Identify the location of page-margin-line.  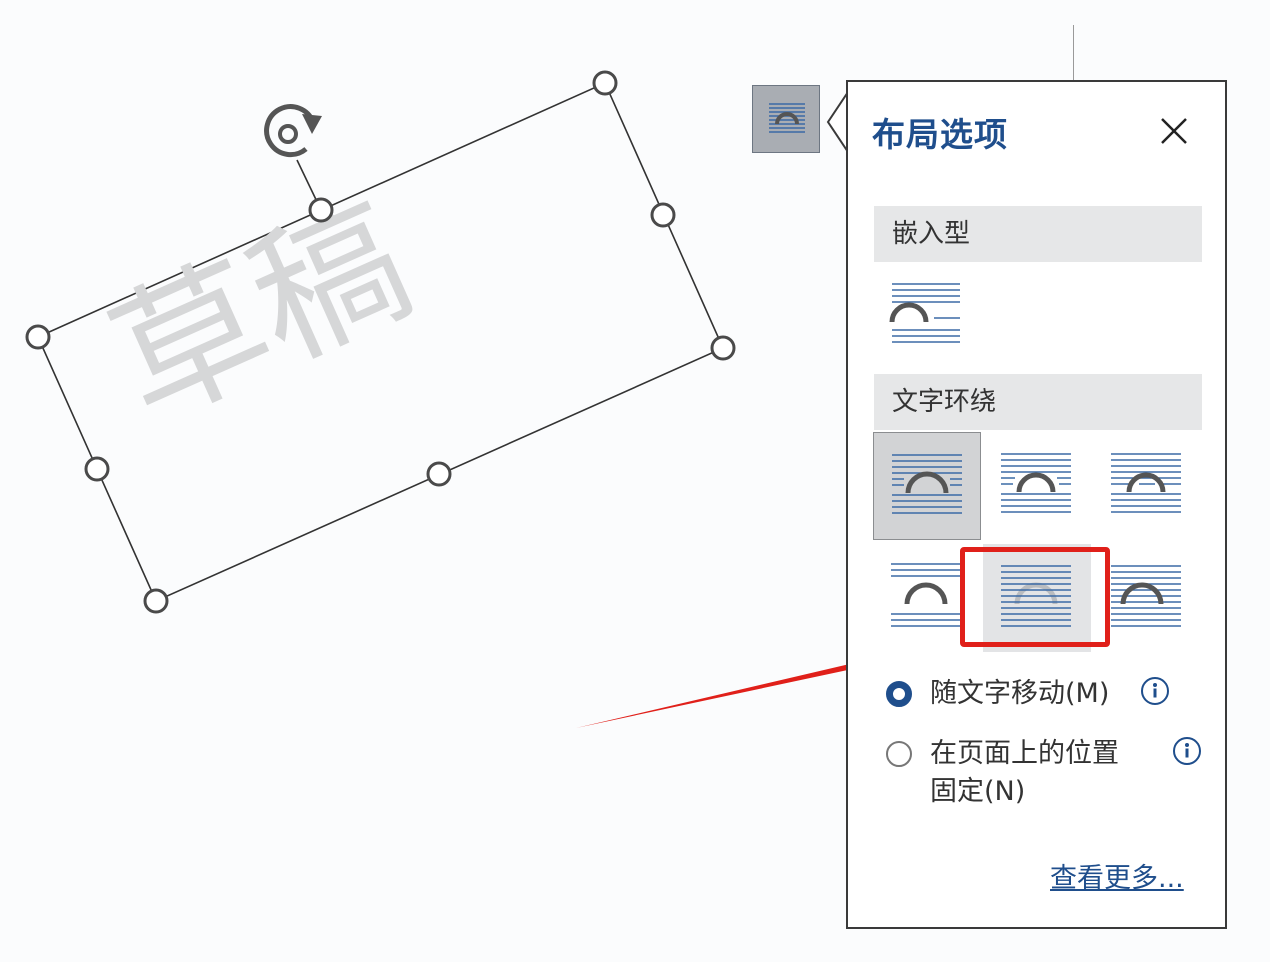
(1073, 52).